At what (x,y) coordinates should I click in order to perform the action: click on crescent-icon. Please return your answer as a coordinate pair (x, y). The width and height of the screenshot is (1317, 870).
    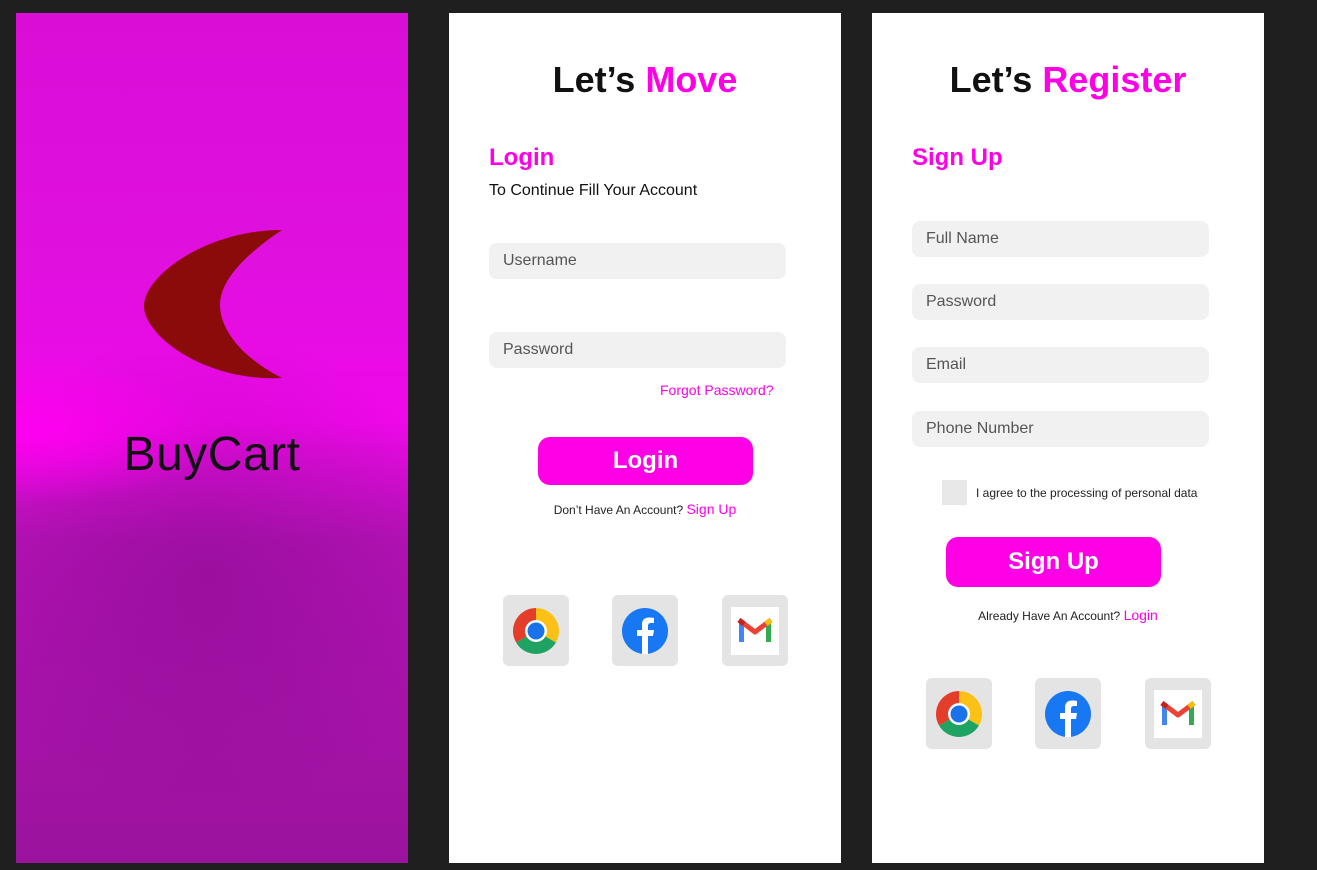
    Looking at the image, I should click on (213, 304).